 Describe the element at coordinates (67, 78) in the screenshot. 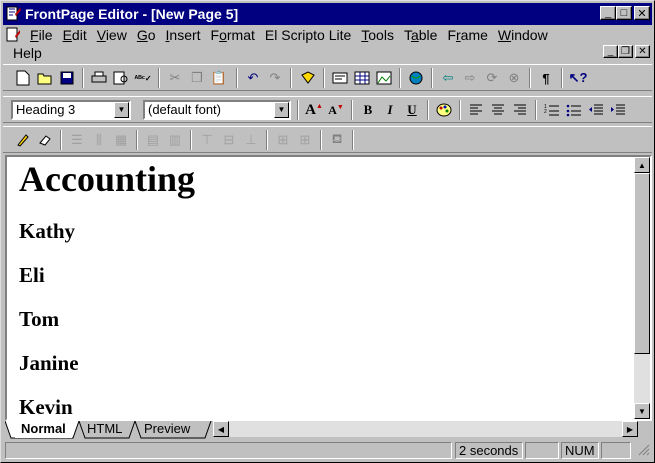

I see `save-button` at that location.